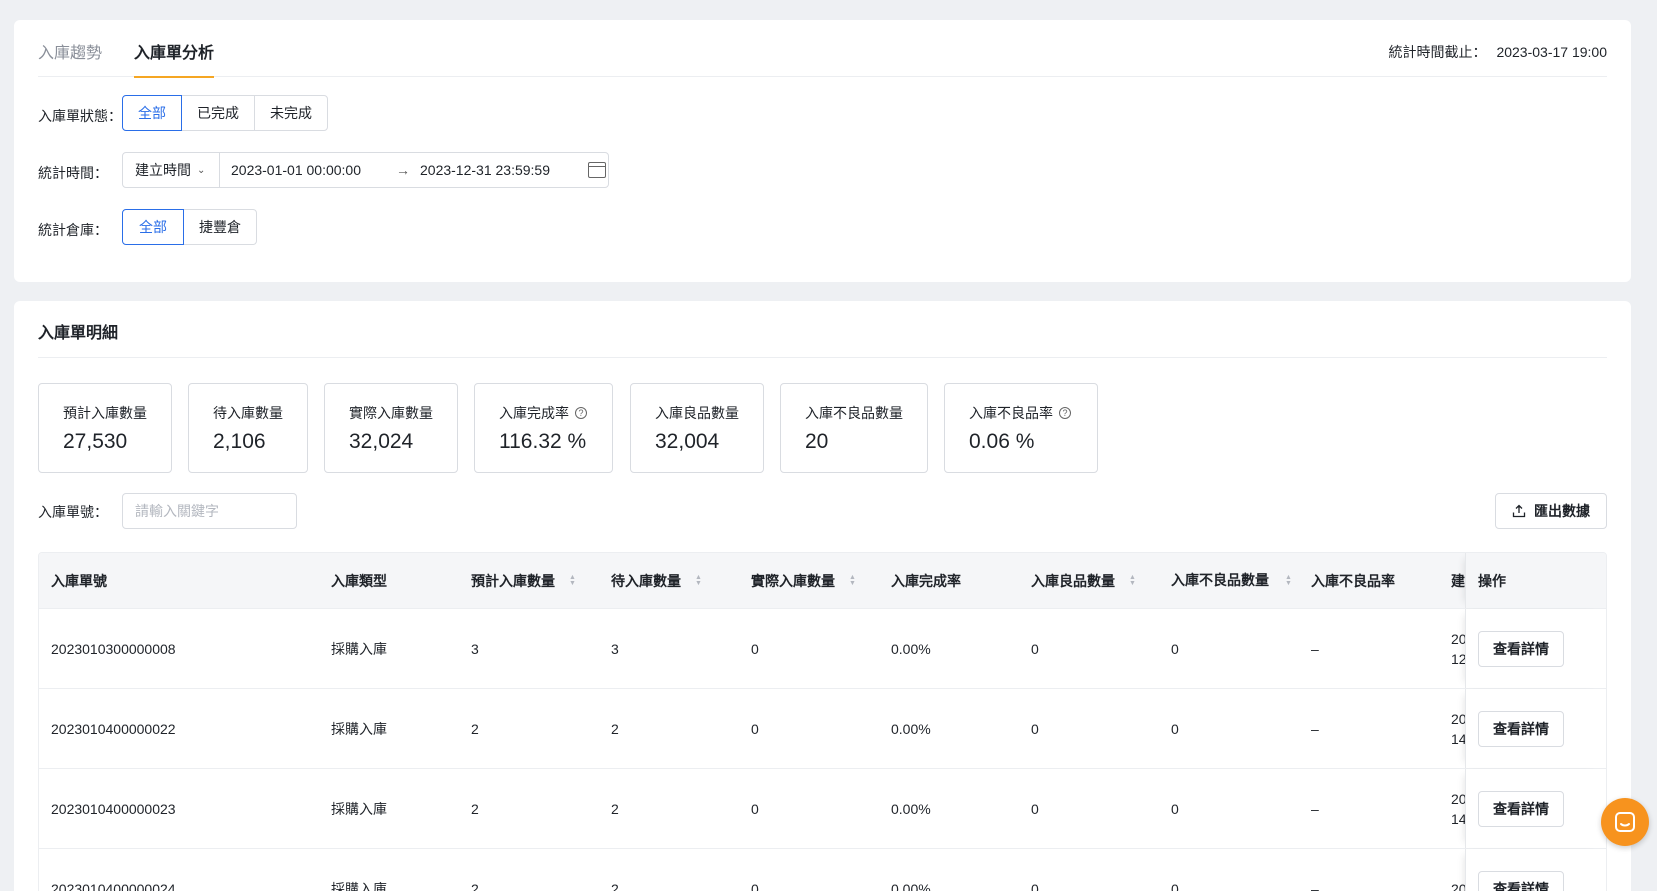 Image resolution: width=1657 pixels, height=891 pixels. I want to click on col-label: 待入庫數量, so click(646, 580).